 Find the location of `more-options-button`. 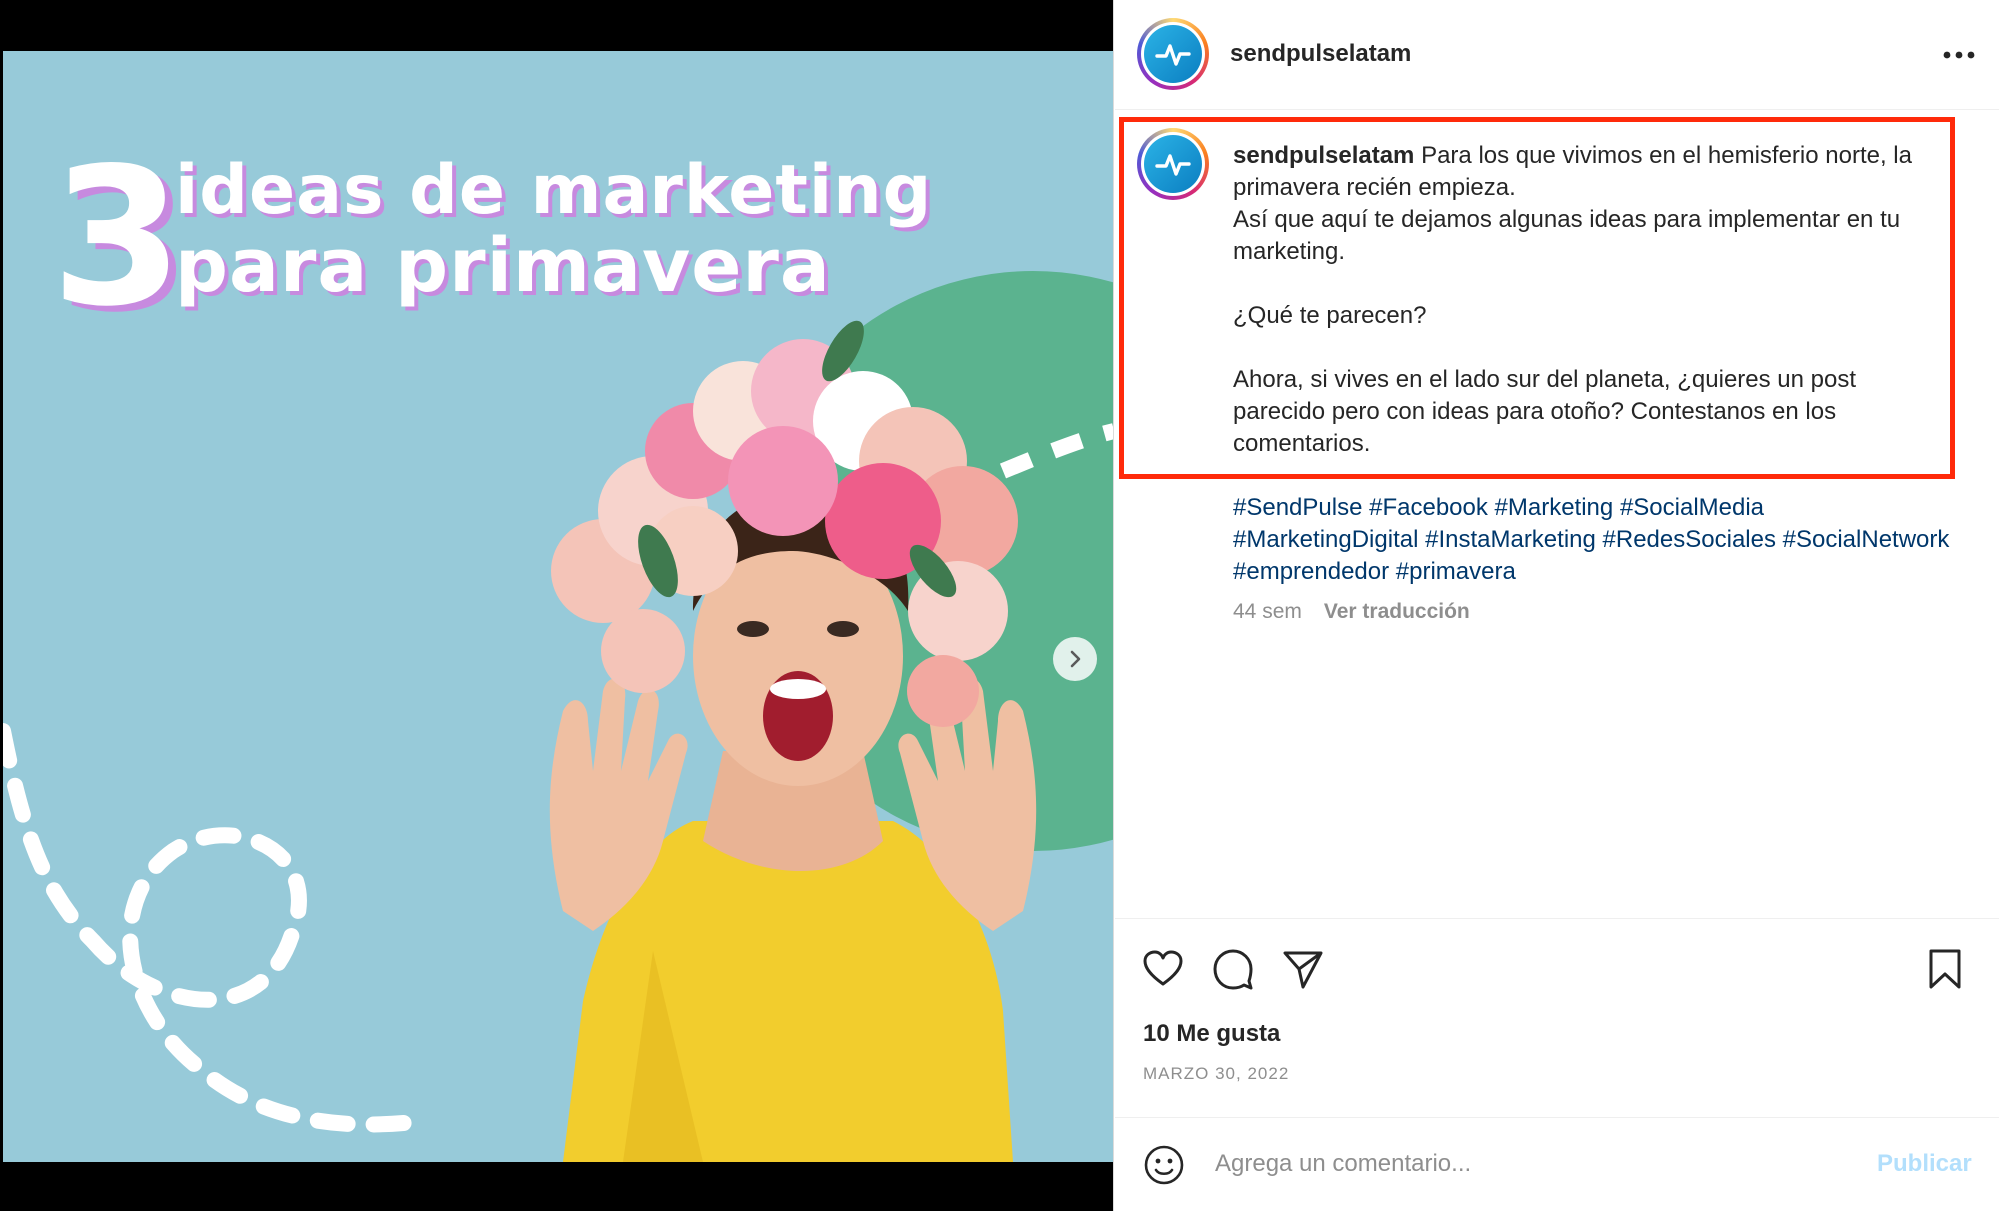

more-options-button is located at coordinates (1959, 55).